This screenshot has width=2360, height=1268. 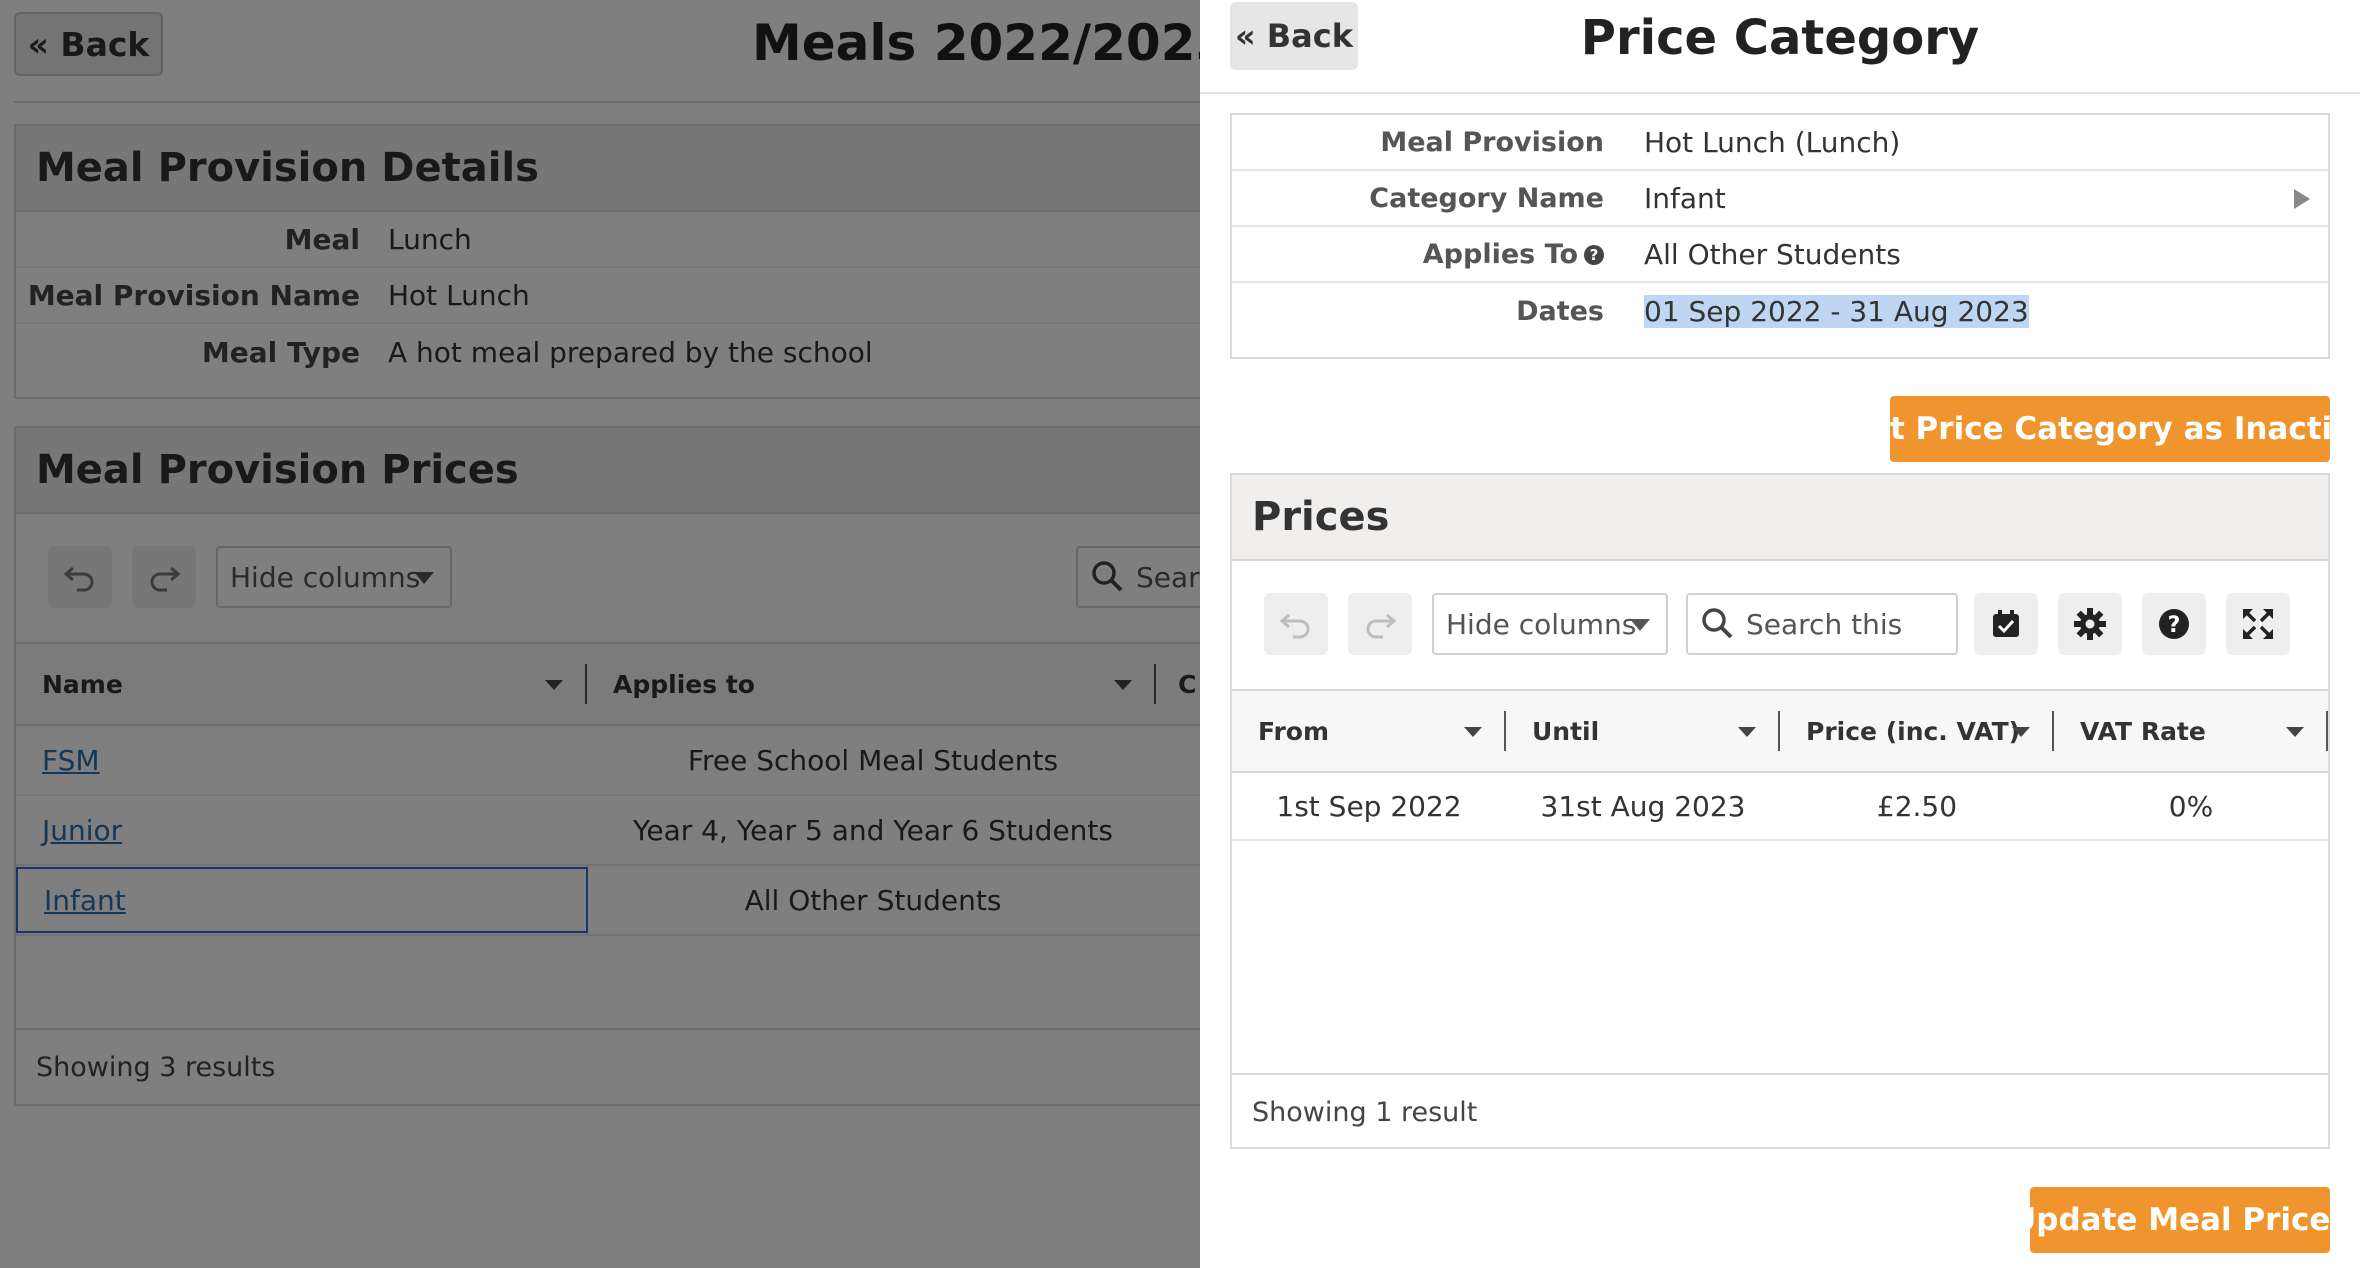 I want to click on select-all-button, so click(x=2006, y=624).